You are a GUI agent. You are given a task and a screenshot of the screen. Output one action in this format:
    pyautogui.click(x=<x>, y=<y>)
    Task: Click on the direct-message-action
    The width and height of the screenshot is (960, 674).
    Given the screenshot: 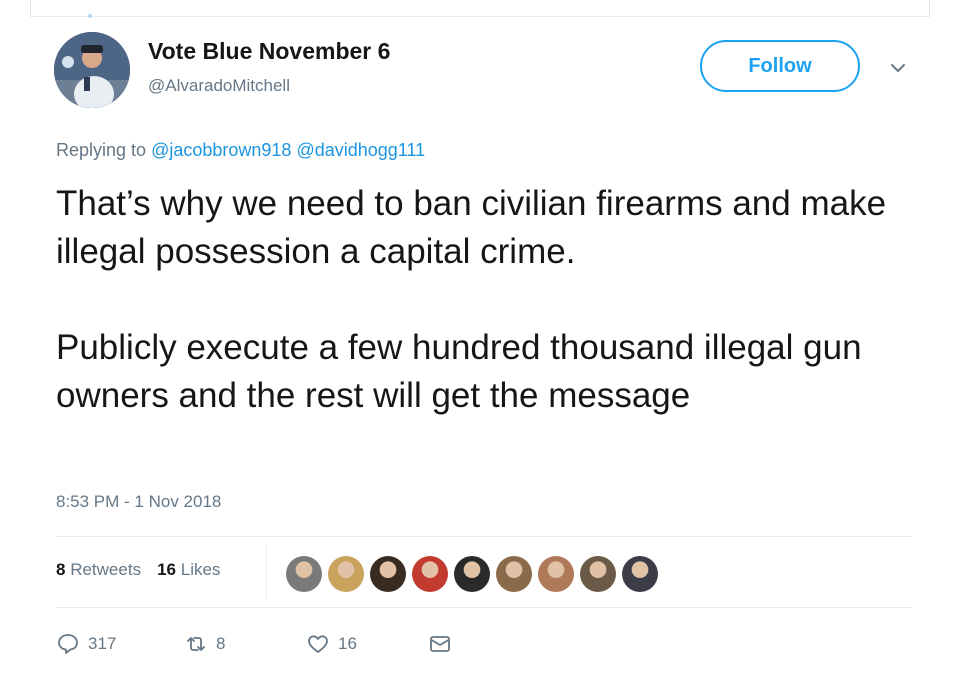 What is the action you would take?
    pyautogui.click(x=440, y=644)
    